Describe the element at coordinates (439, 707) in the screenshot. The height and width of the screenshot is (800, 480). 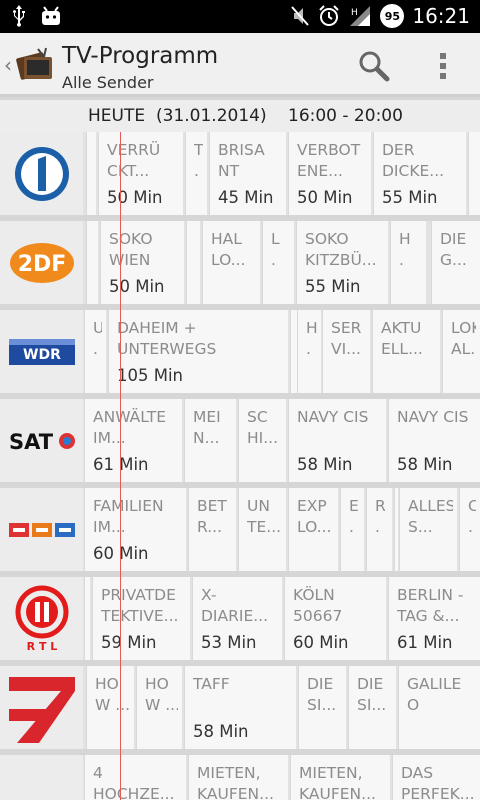
I see `program-card: GALILE O` at that location.